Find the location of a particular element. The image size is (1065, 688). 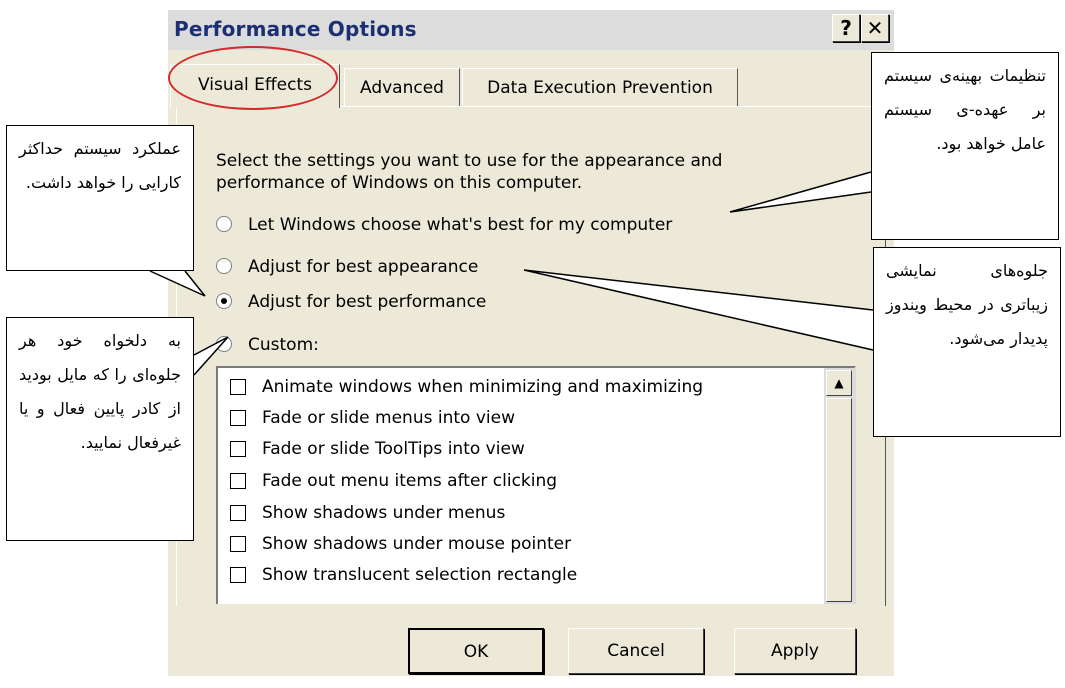

highlight-ellipse is located at coordinates (253, 78).